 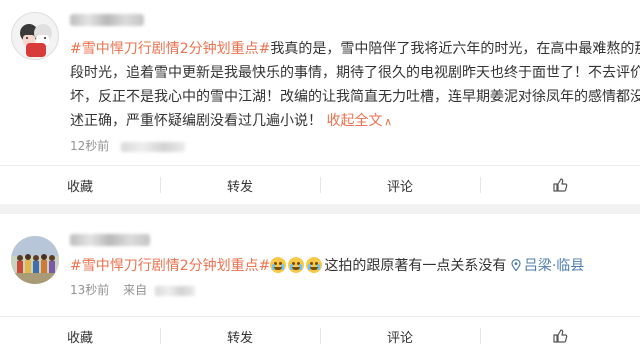 What do you see at coordinates (135, 290) in the screenshot?
I see `source-prefix: 来自` at bounding box center [135, 290].